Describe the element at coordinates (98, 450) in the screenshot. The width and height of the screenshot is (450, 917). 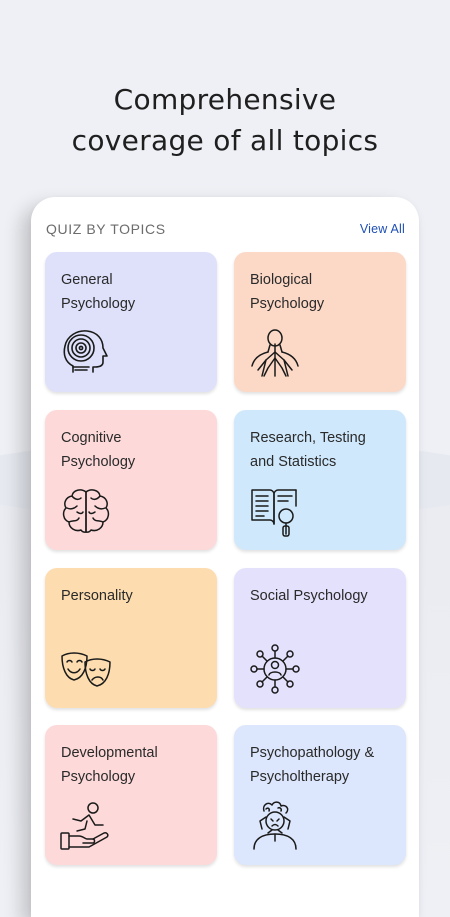
I see `topic-label: Cognitive Psychology` at that location.